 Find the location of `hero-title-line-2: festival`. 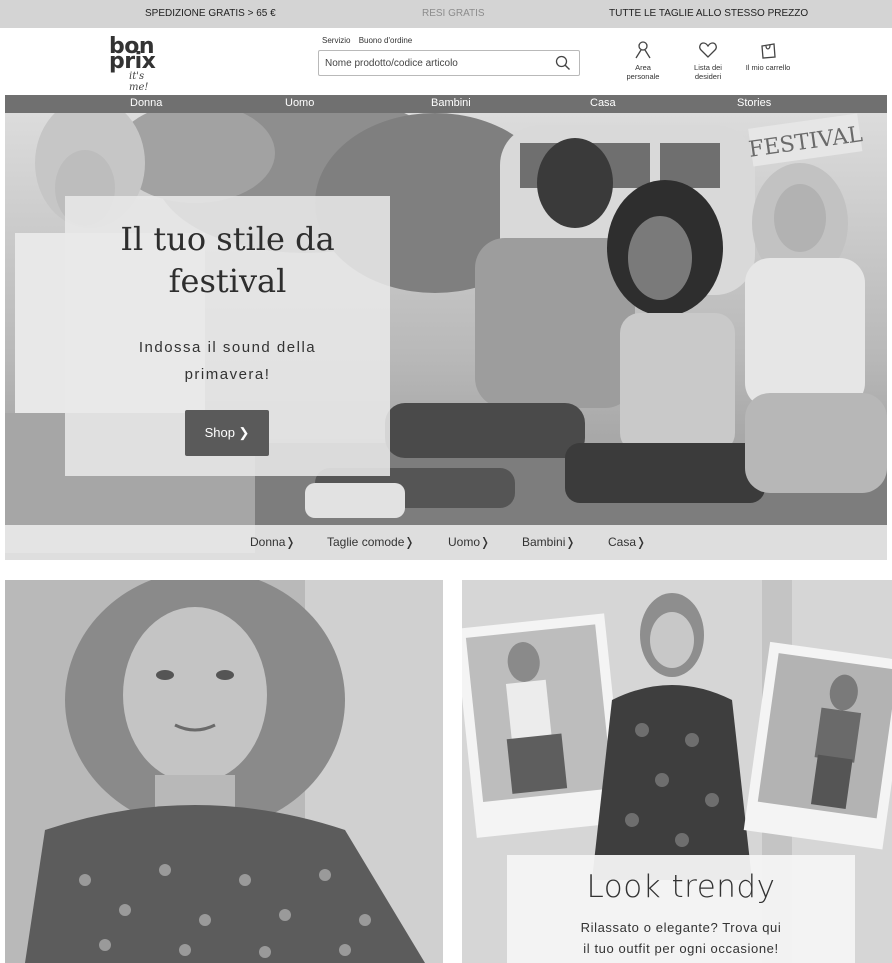

hero-title-line-2: festival is located at coordinates (227, 281).